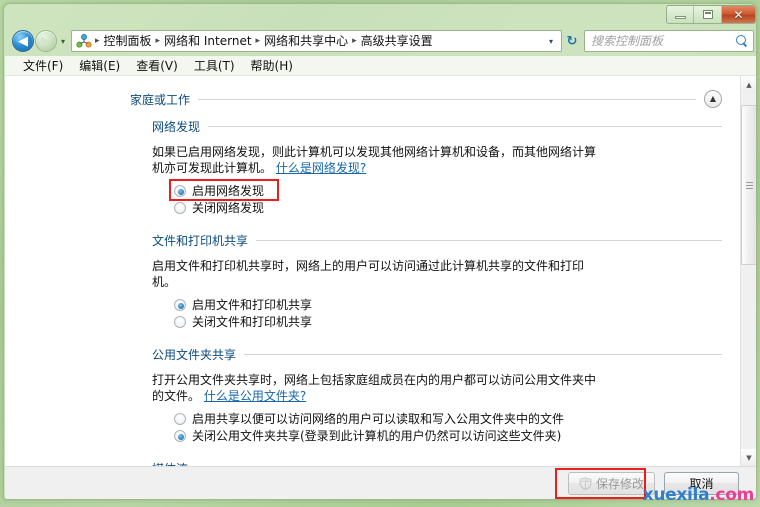 This screenshot has width=760, height=507. What do you see at coordinates (194, 355) in the screenshot?
I see `section-title: 公用文件夹共享` at bounding box center [194, 355].